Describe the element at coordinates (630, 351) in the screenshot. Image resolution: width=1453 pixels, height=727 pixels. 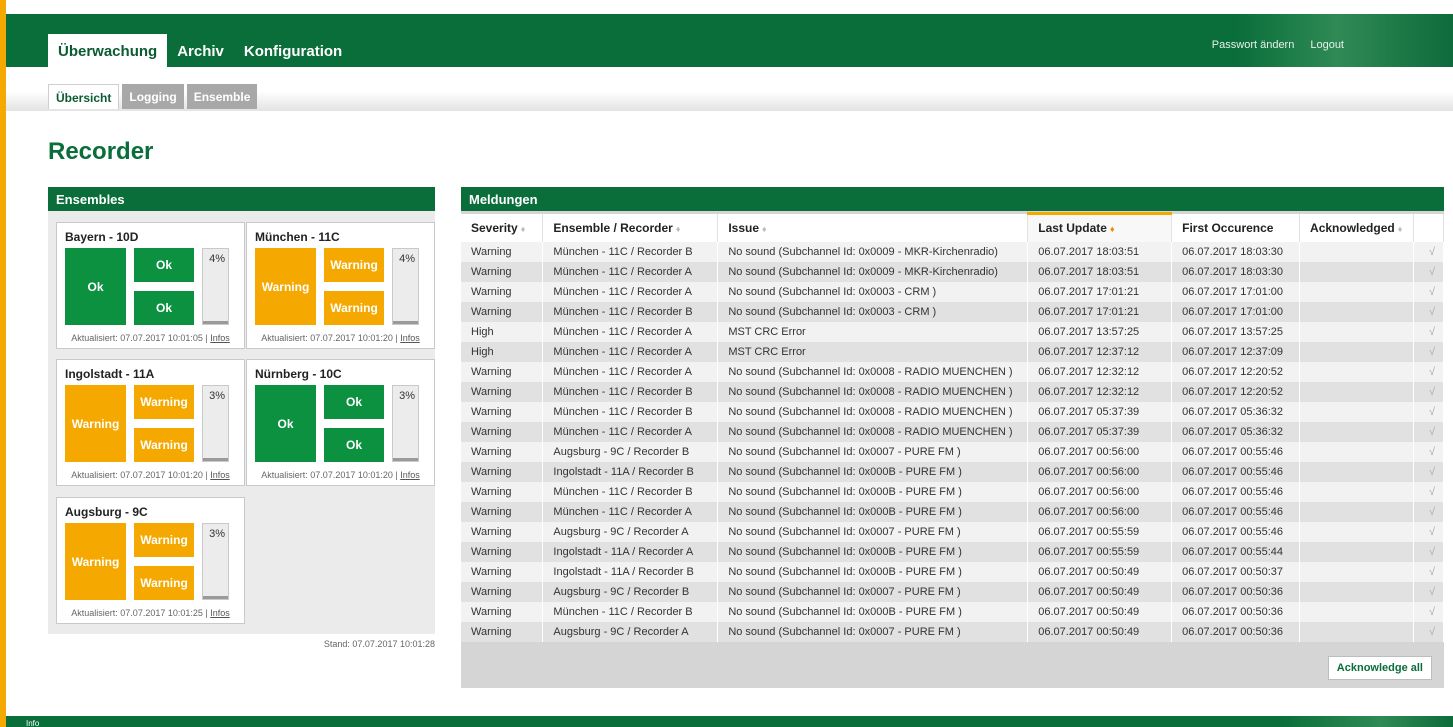
I see `ensemble-recorder-cell: München - 11C / Recorder A` at that location.